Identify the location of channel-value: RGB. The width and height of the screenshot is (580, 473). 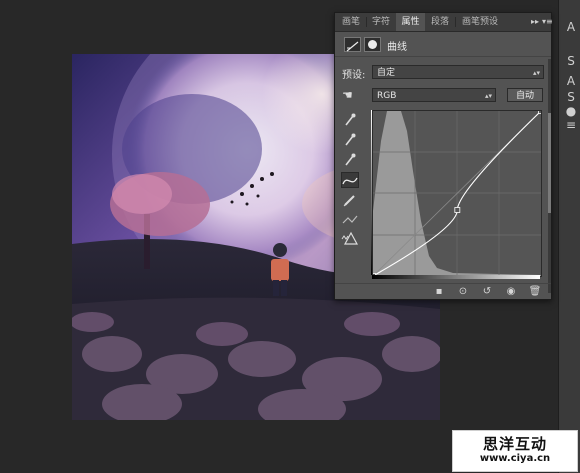
(387, 96).